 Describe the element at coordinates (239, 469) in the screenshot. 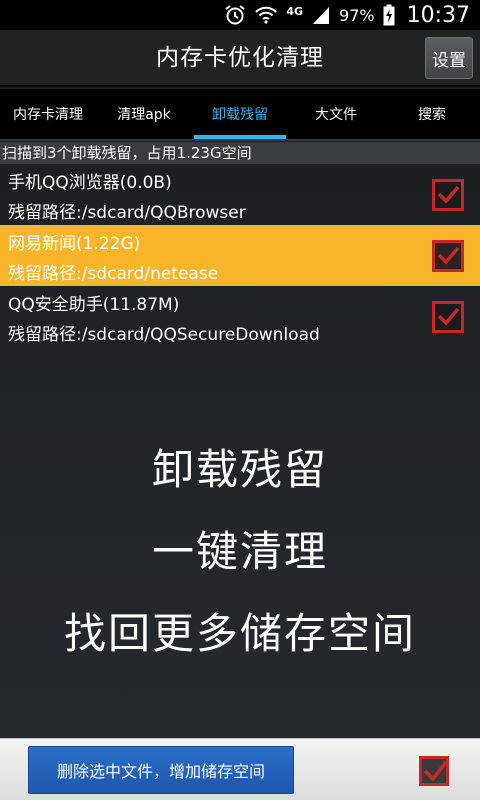

I see `promo-line-1: 卸载残留` at that location.